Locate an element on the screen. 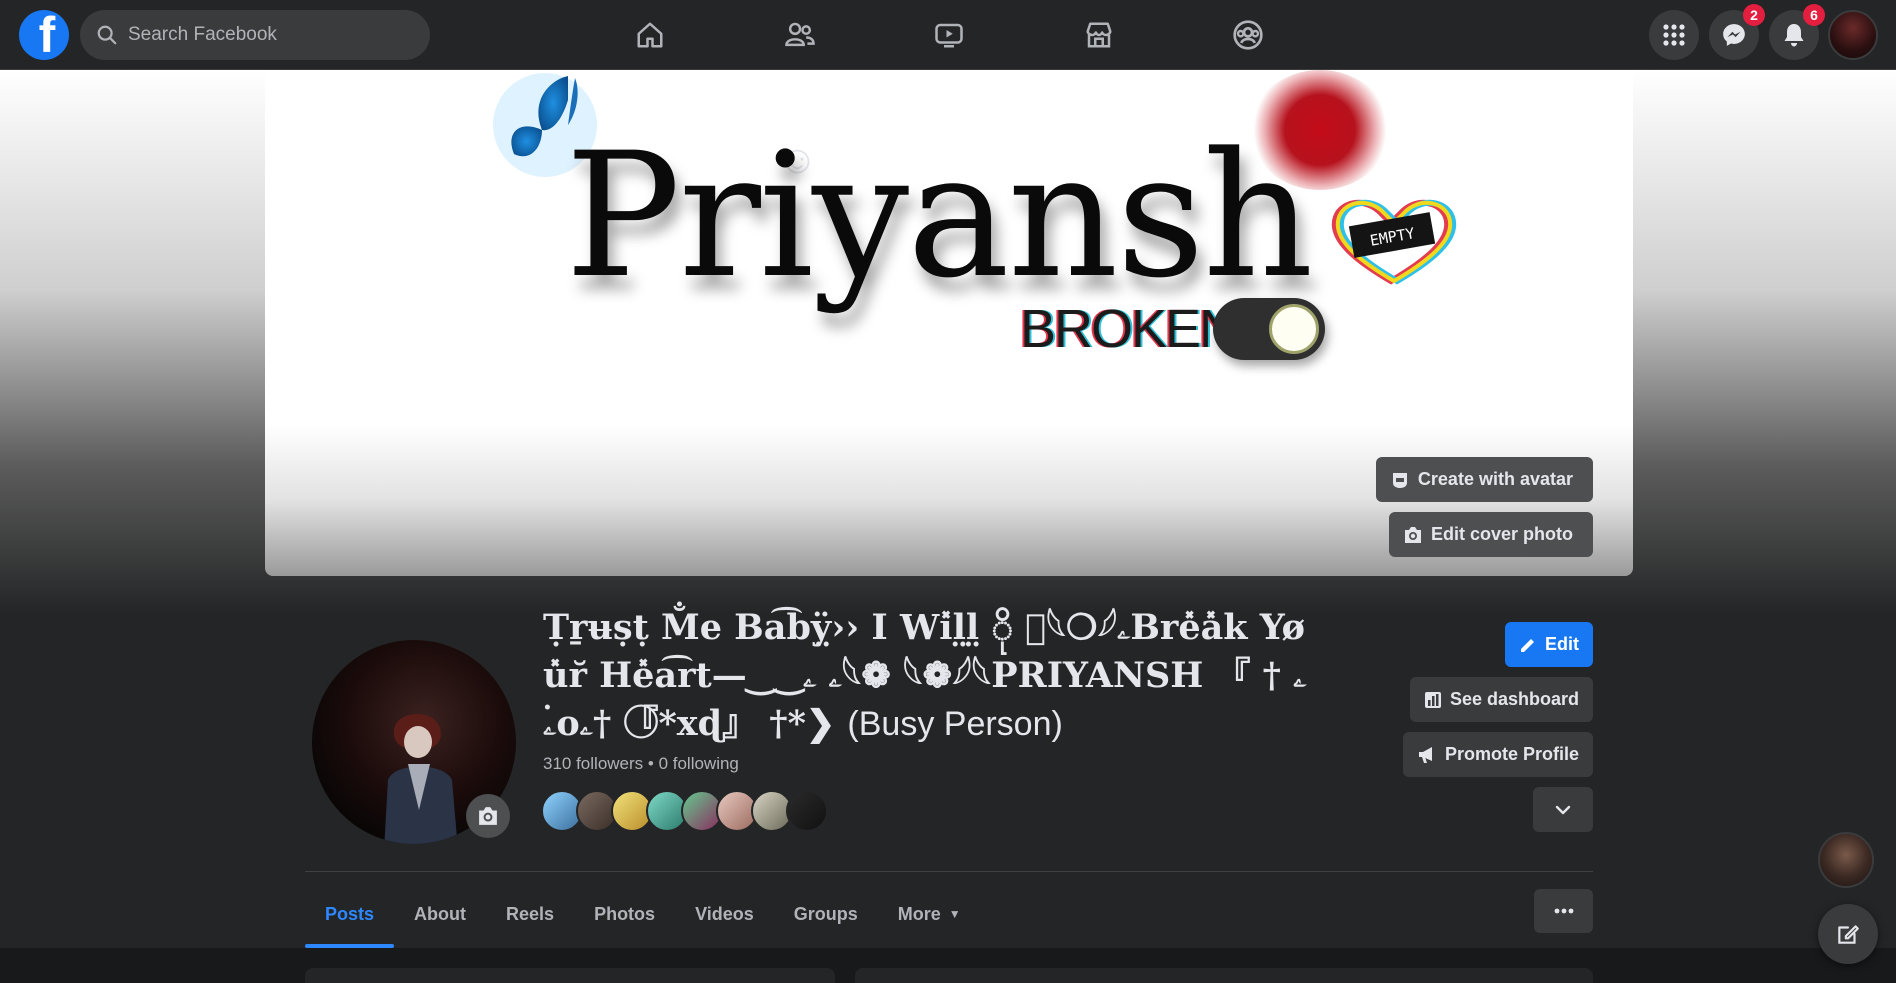 Image resolution: width=1896 pixels, height=983 pixels. tab-videos: Videos is located at coordinates (724, 914).